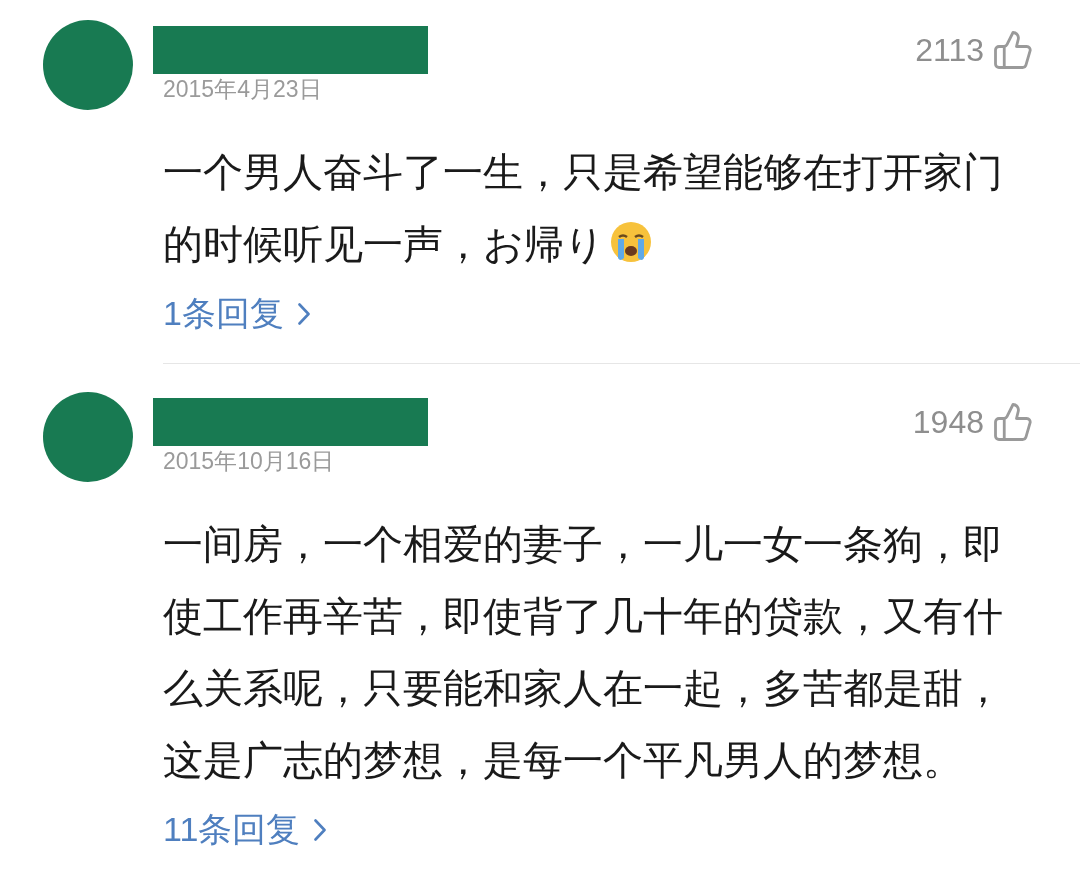 This screenshot has height=872, width=1080. Describe the element at coordinates (236, 313) in the screenshot. I see `replies-link: 1条回复` at that location.